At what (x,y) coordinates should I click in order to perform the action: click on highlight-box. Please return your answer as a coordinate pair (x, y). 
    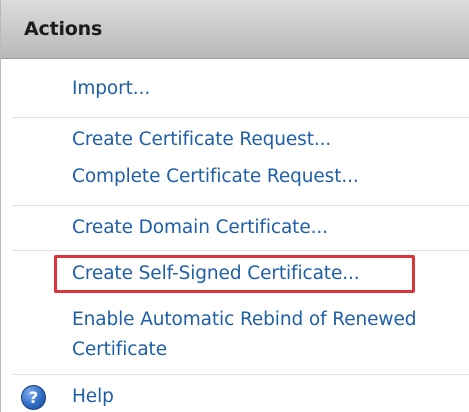
    Looking at the image, I should click on (234, 274).